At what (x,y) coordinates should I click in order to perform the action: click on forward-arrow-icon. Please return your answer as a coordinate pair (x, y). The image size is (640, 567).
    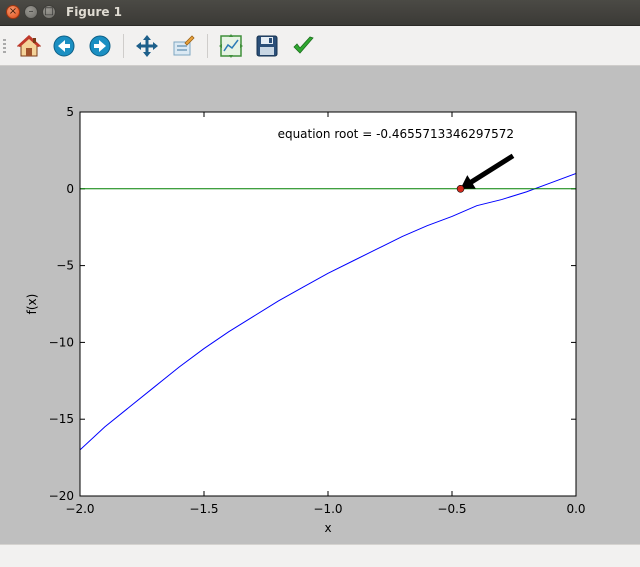
    Looking at the image, I should click on (100, 46).